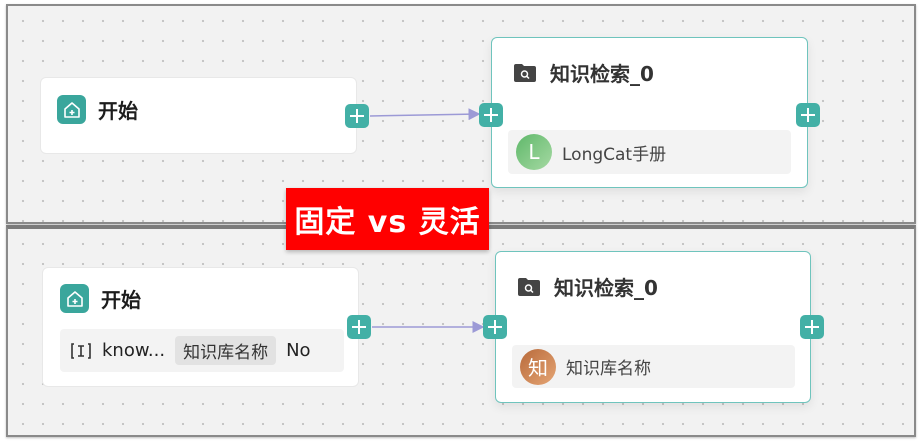 This screenshot has width=923, height=447. What do you see at coordinates (534, 152) in the screenshot?
I see `kb-avatar: L` at bounding box center [534, 152].